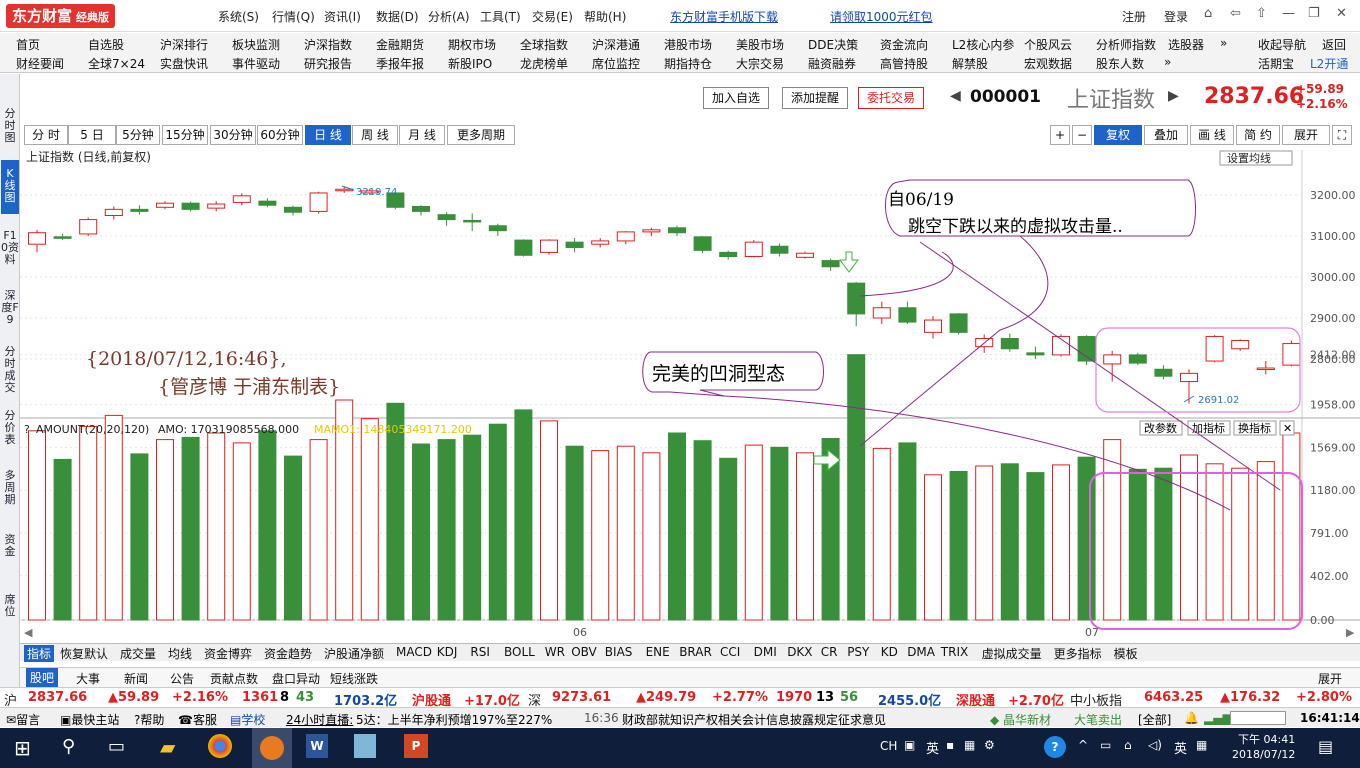 The image size is (1360, 768). I want to click on nav-flash: 实盘快讯, so click(184, 63).